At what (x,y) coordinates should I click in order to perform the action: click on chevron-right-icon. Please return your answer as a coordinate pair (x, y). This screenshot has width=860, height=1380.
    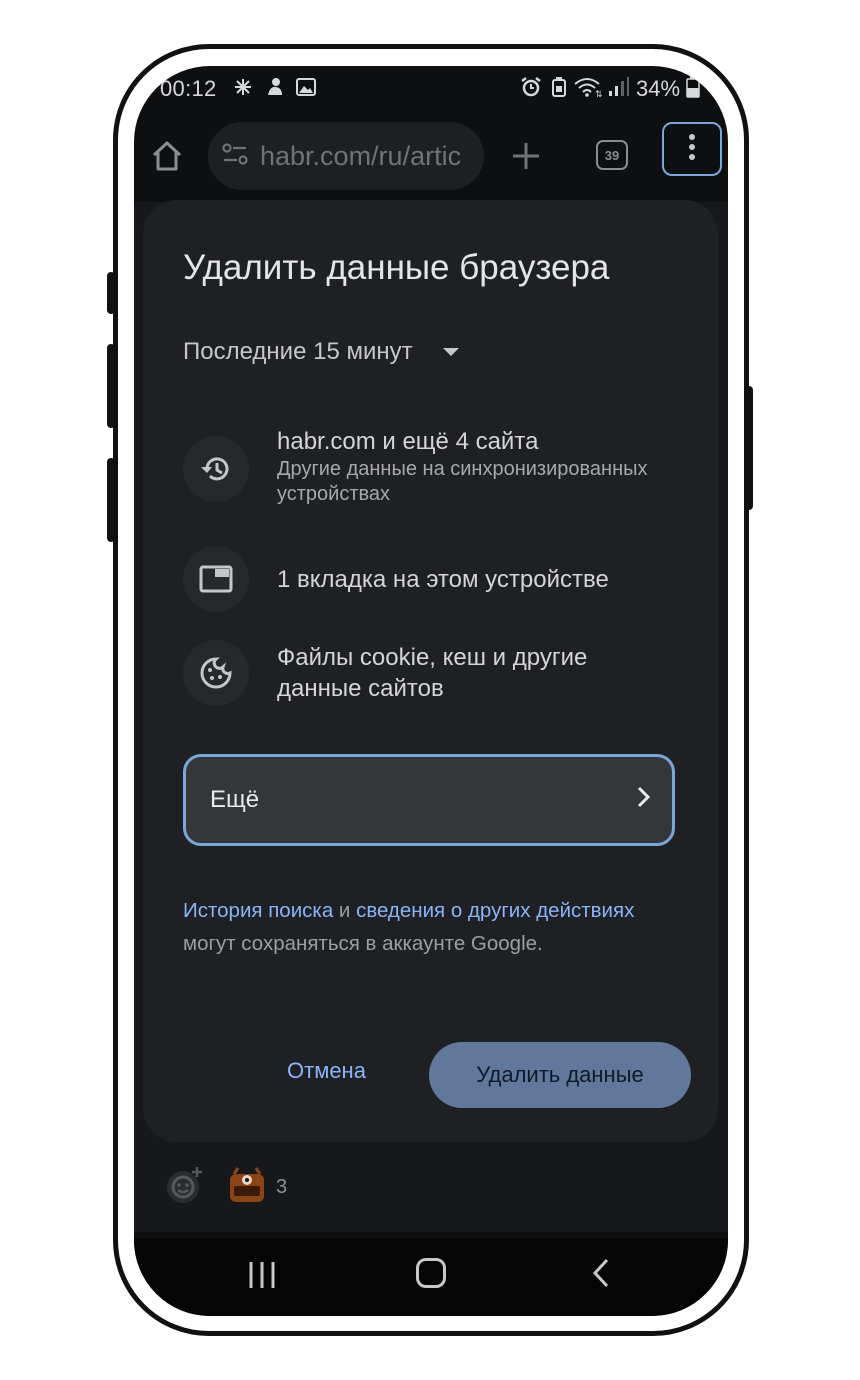
    Looking at the image, I should click on (644, 800).